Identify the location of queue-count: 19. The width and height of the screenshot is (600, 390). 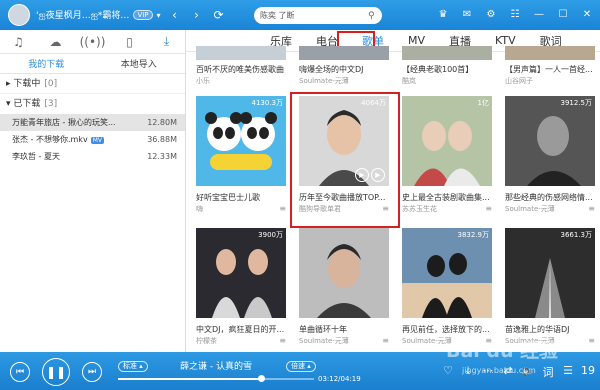
(588, 372).